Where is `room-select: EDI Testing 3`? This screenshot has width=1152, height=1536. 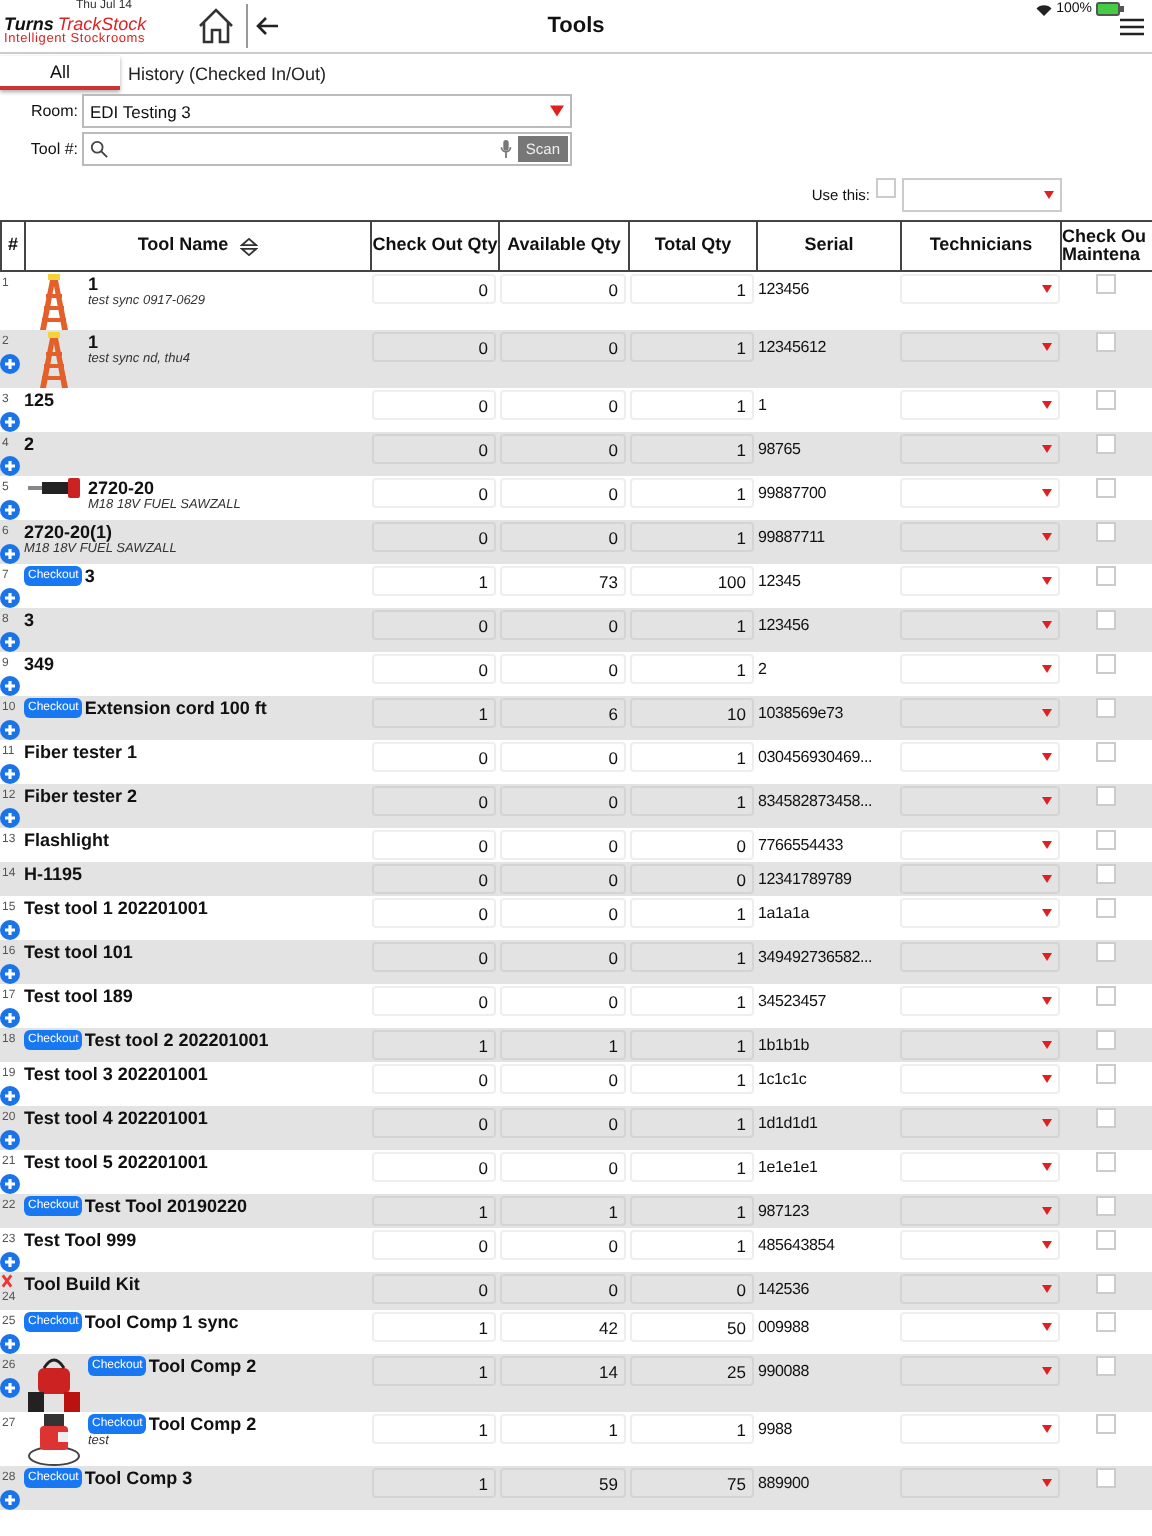
room-select: EDI Testing 3 is located at coordinates (327, 111).